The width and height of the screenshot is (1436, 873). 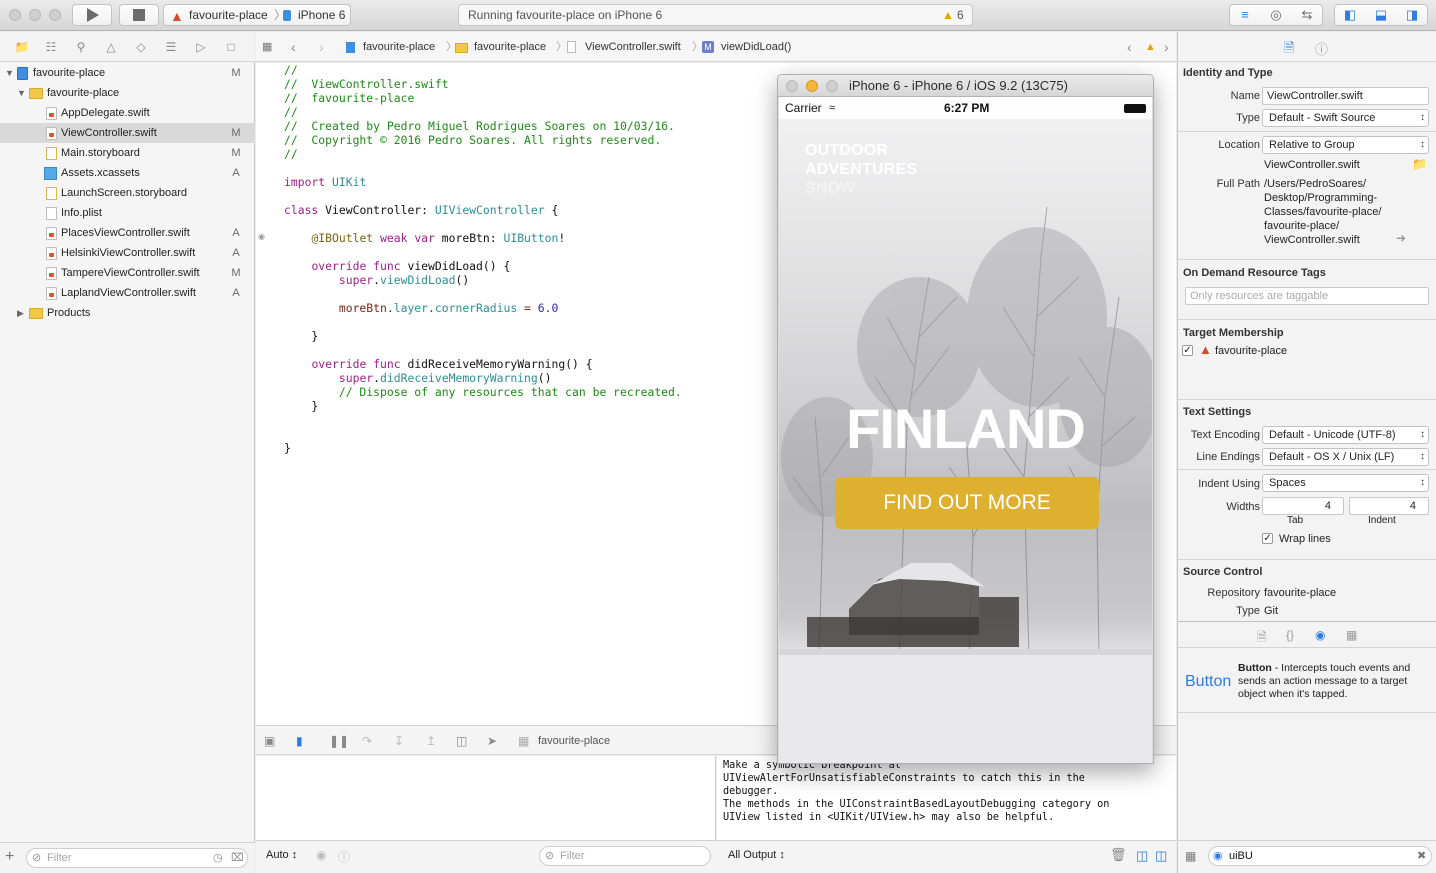 What do you see at coordinates (299, 741) in the screenshot?
I see `breakpoints-toggle-icon: ▮` at bounding box center [299, 741].